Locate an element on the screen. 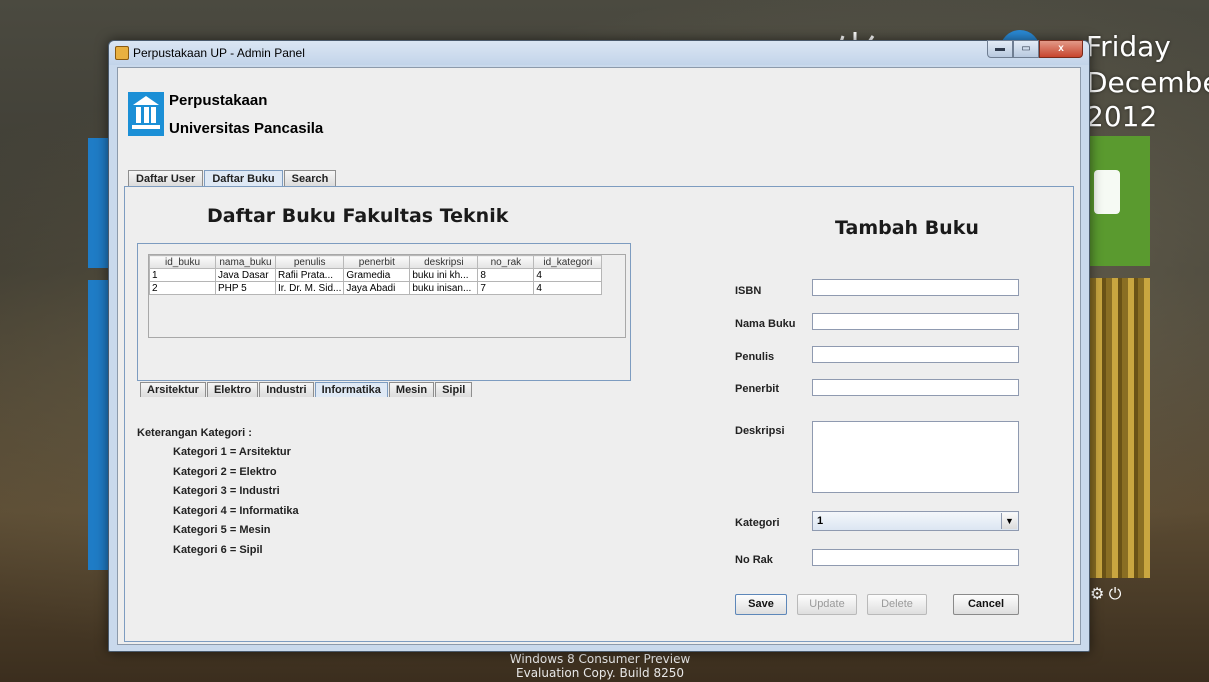 This screenshot has width=1209, height=682. table-cell: 8 is located at coordinates (506, 275).